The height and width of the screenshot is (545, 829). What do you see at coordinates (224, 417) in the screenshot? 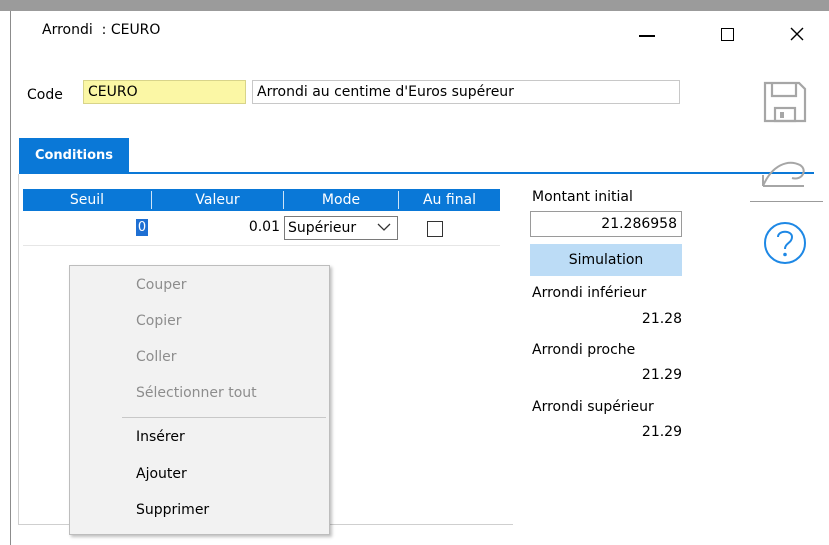
I see `menu-separator` at bounding box center [224, 417].